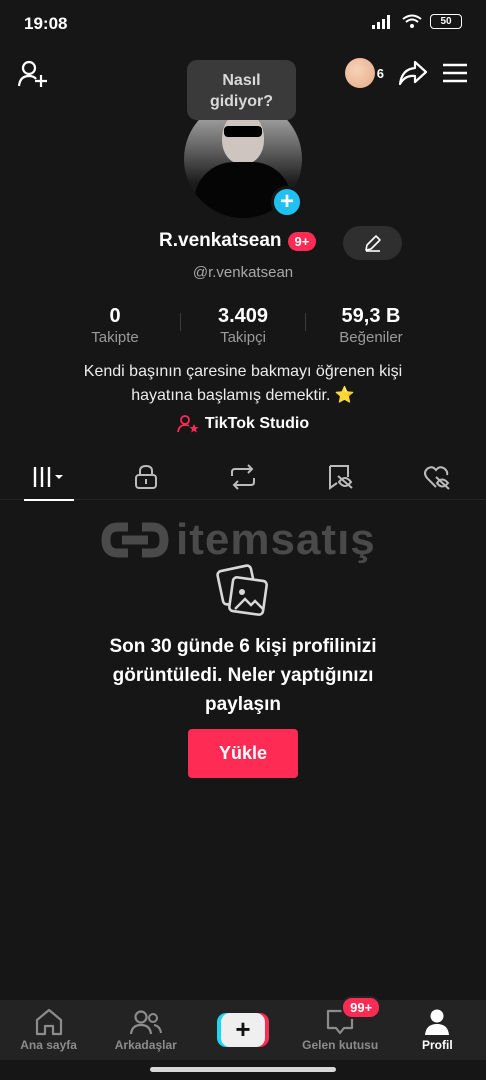 Image resolution: width=486 pixels, height=1080 pixels. What do you see at coordinates (243, 1069) in the screenshot?
I see `home-indicator` at bounding box center [243, 1069].